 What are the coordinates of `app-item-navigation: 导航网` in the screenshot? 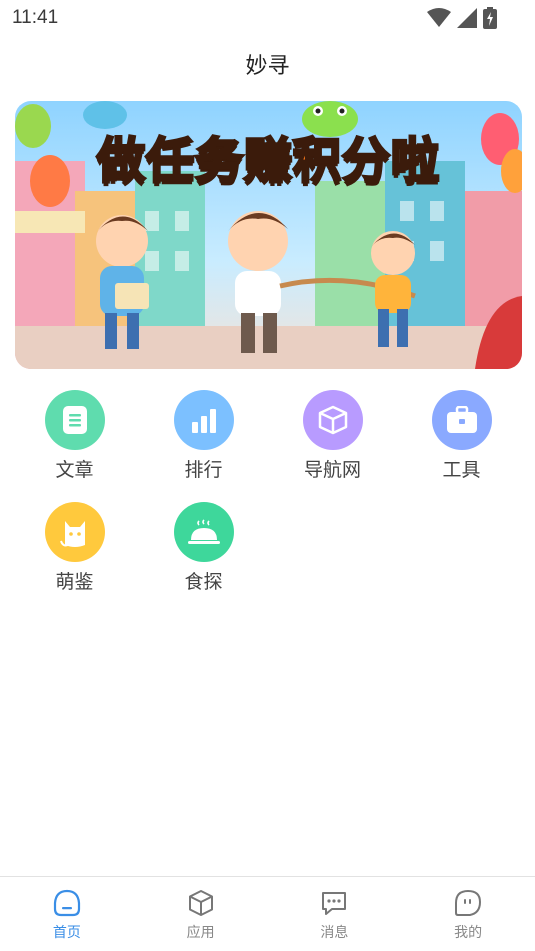 It's located at (332, 436).